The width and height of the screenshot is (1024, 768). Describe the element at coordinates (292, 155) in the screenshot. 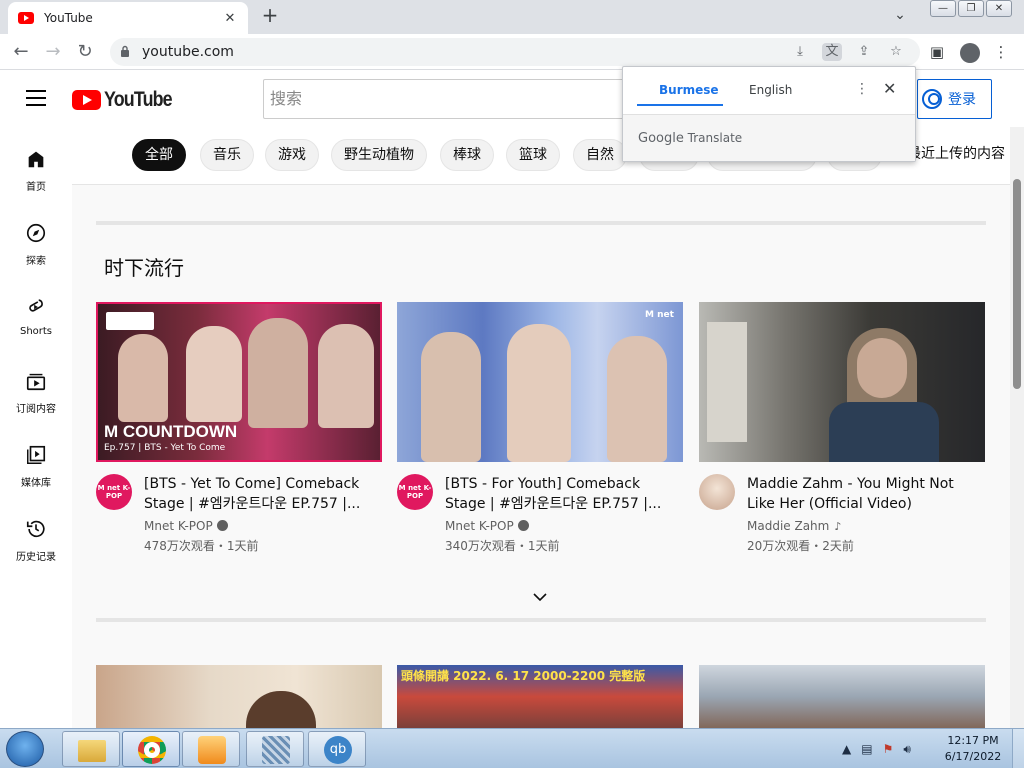

I see `chip-gaming: 游戏` at that location.